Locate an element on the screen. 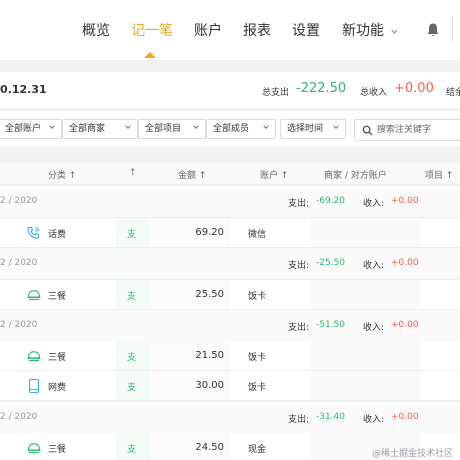 The height and width of the screenshot is (460, 460). group-expense-value: -31.40 is located at coordinates (331, 417).